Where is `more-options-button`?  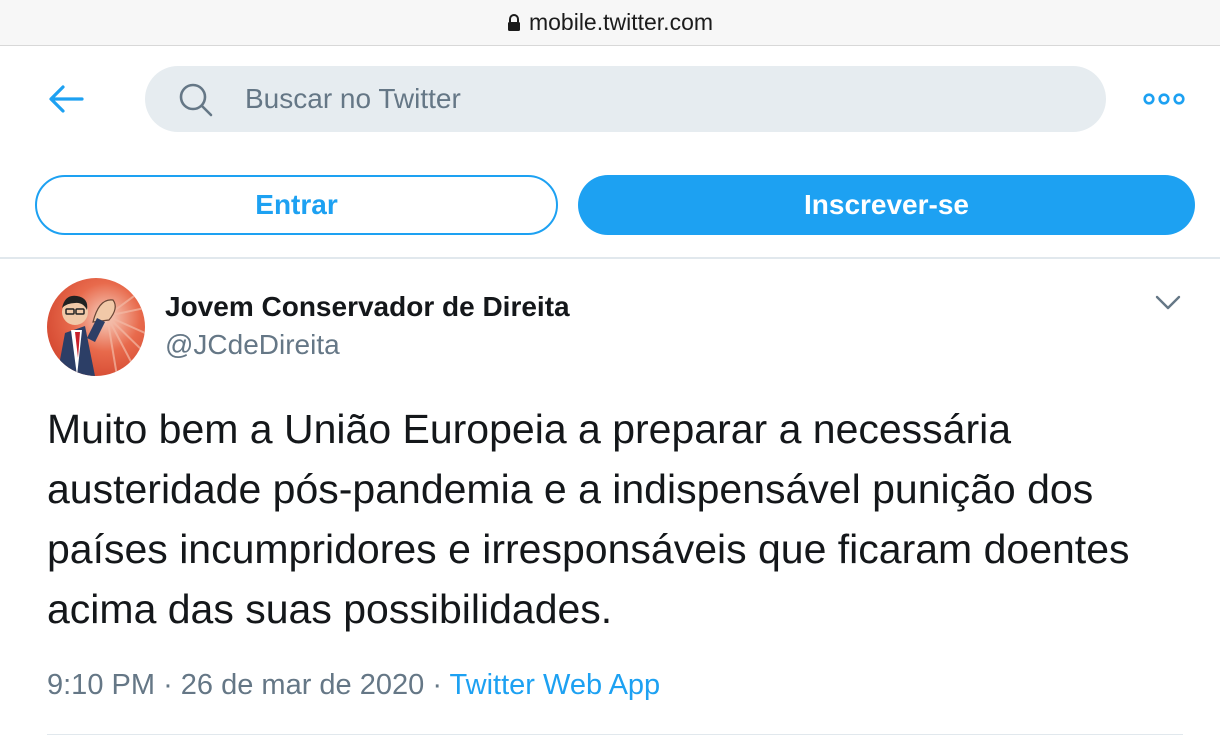
more-options-button is located at coordinates (1164, 99).